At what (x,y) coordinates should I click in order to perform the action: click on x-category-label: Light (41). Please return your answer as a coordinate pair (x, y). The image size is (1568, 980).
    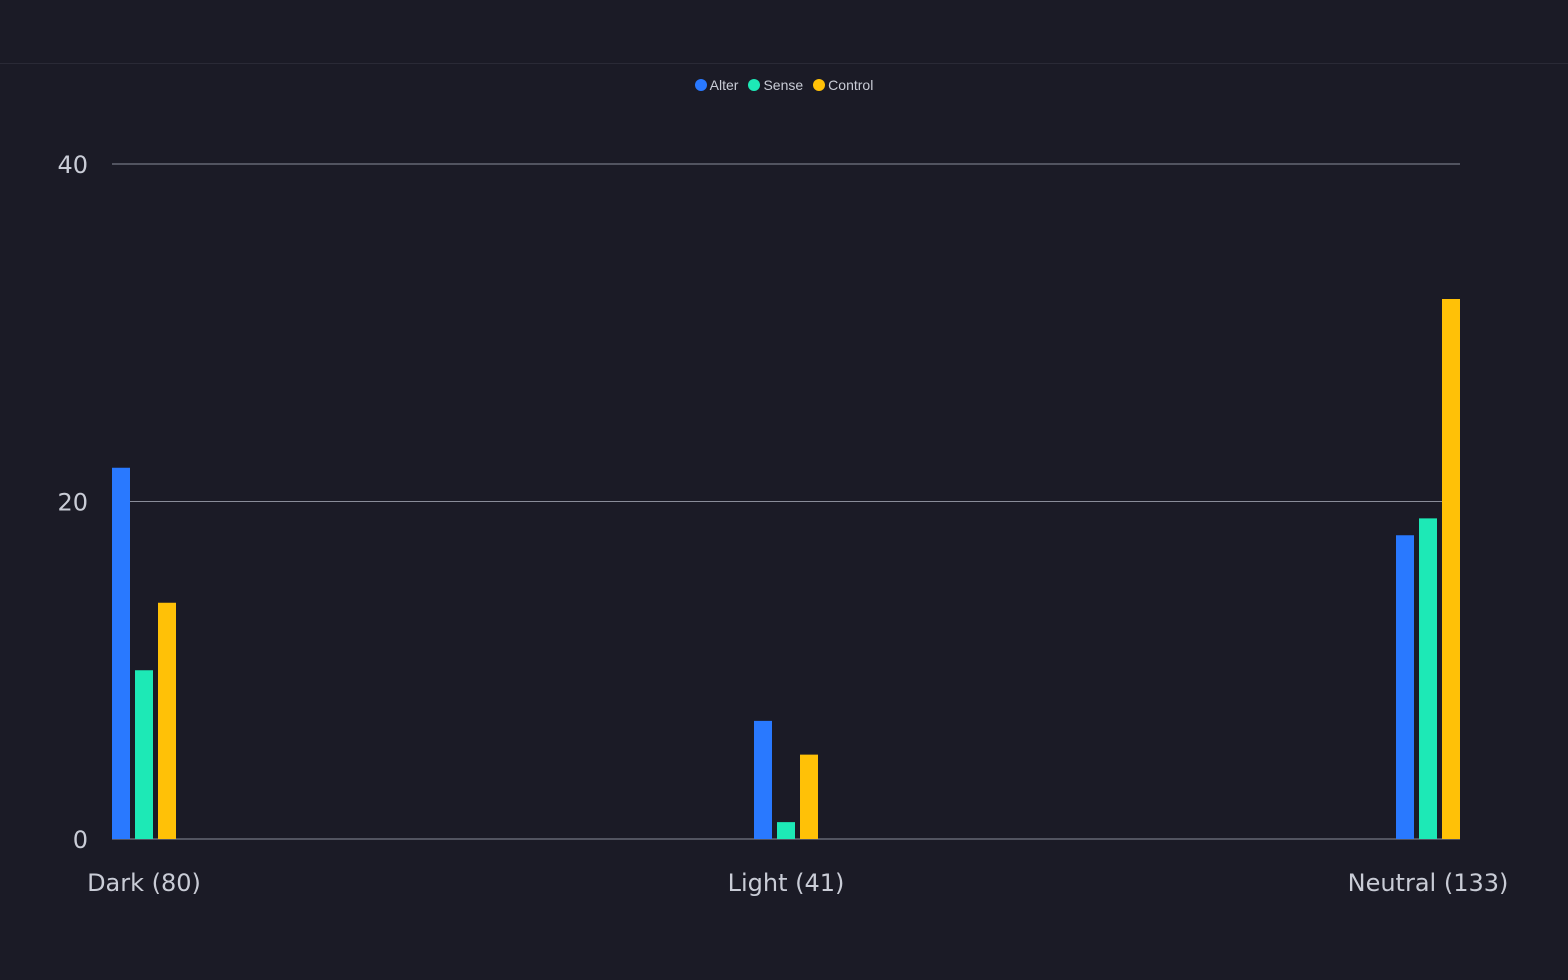
    Looking at the image, I should click on (786, 883).